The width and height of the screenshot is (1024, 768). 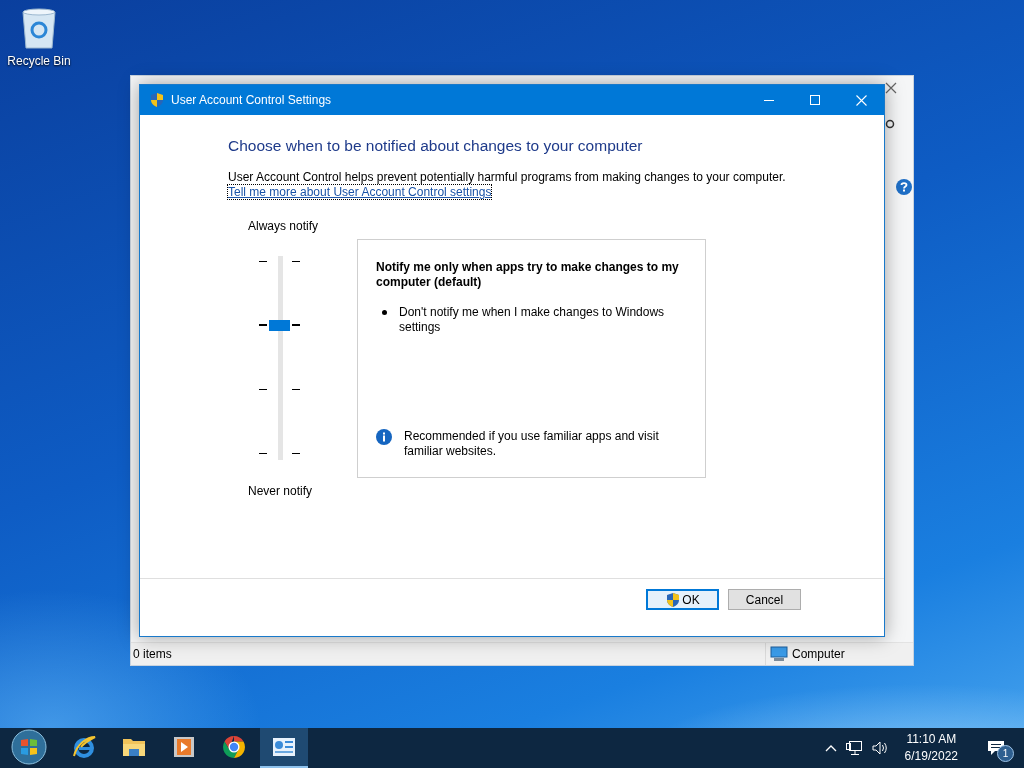 I want to click on level-title: Notify me only when apps try to make changes to my computer (default), so click(x=528, y=275).